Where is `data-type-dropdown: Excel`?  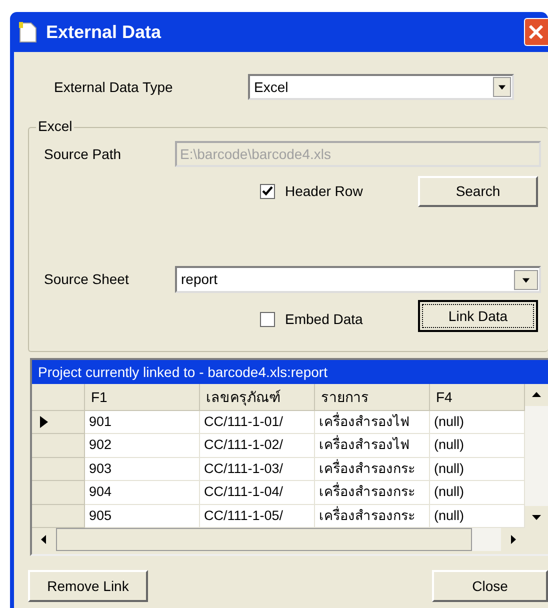
data-type-dropdown: Excel is located at coordinates (381, 87).